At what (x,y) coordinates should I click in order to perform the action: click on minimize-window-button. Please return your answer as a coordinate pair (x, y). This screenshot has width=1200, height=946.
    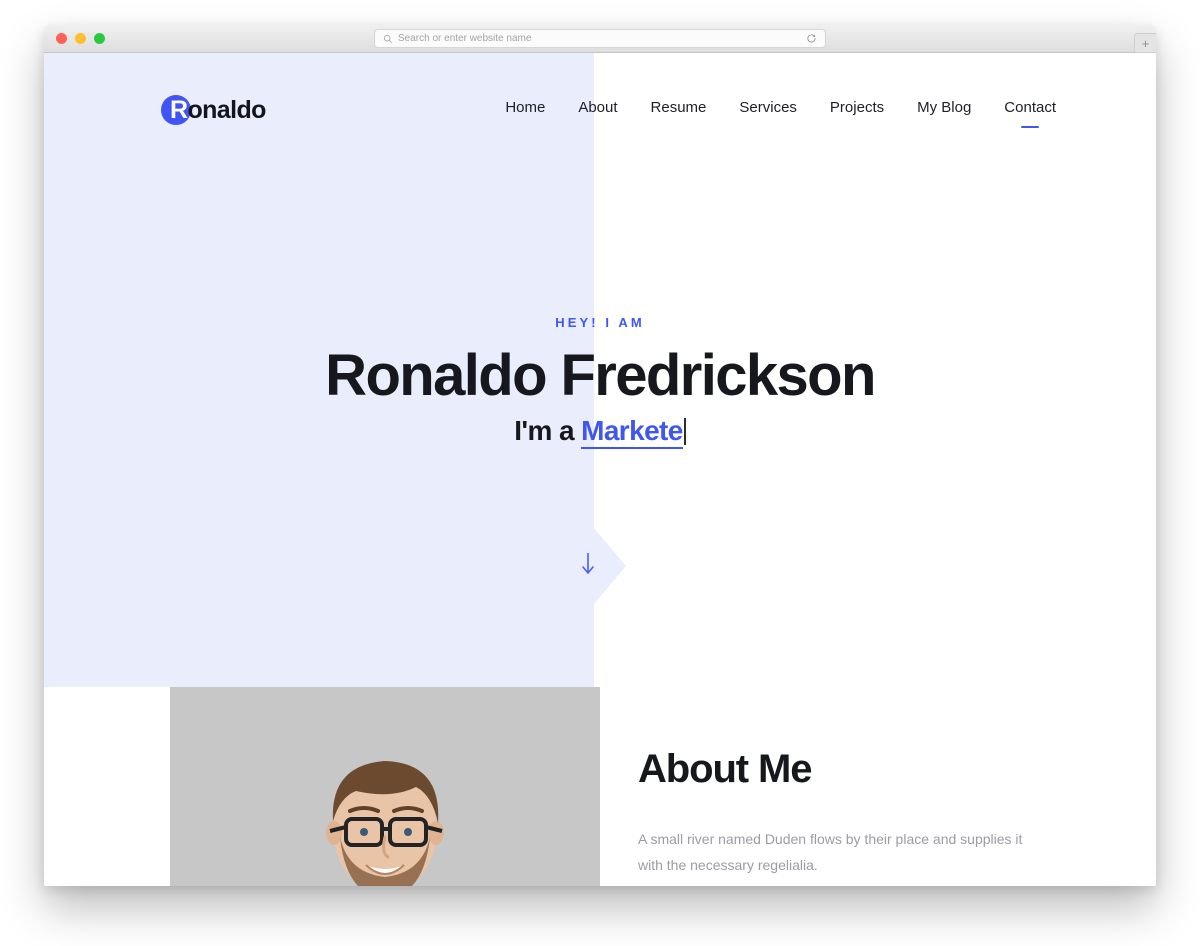
    Looking at the image, I should click on (80, 38).